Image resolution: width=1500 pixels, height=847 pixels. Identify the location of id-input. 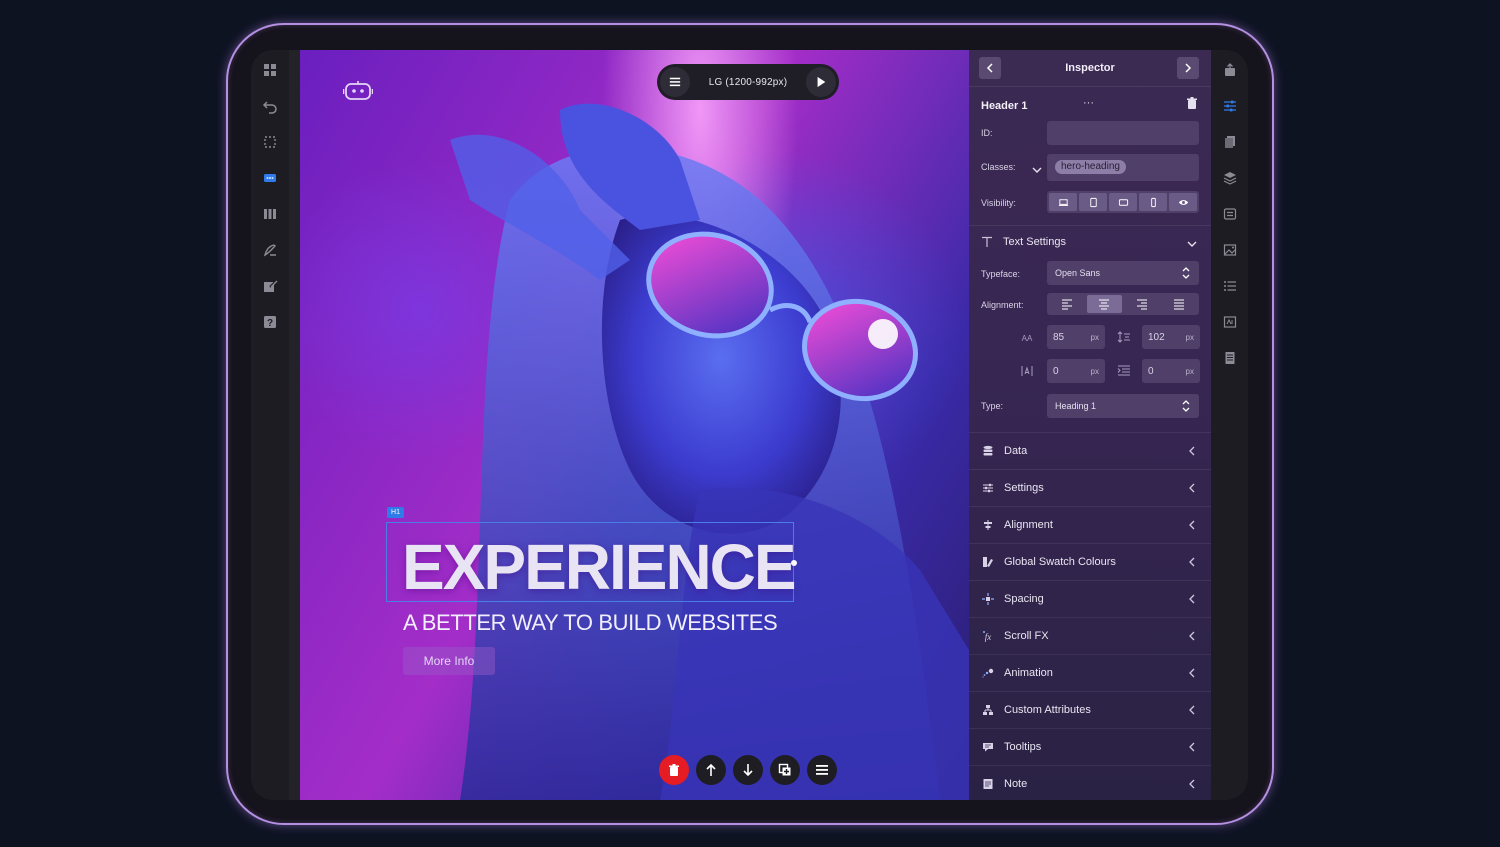
(1123, 133).